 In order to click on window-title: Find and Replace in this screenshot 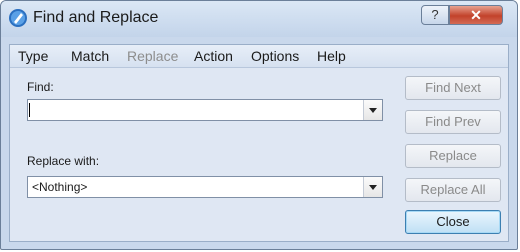, I will do `click(96, 17)`.